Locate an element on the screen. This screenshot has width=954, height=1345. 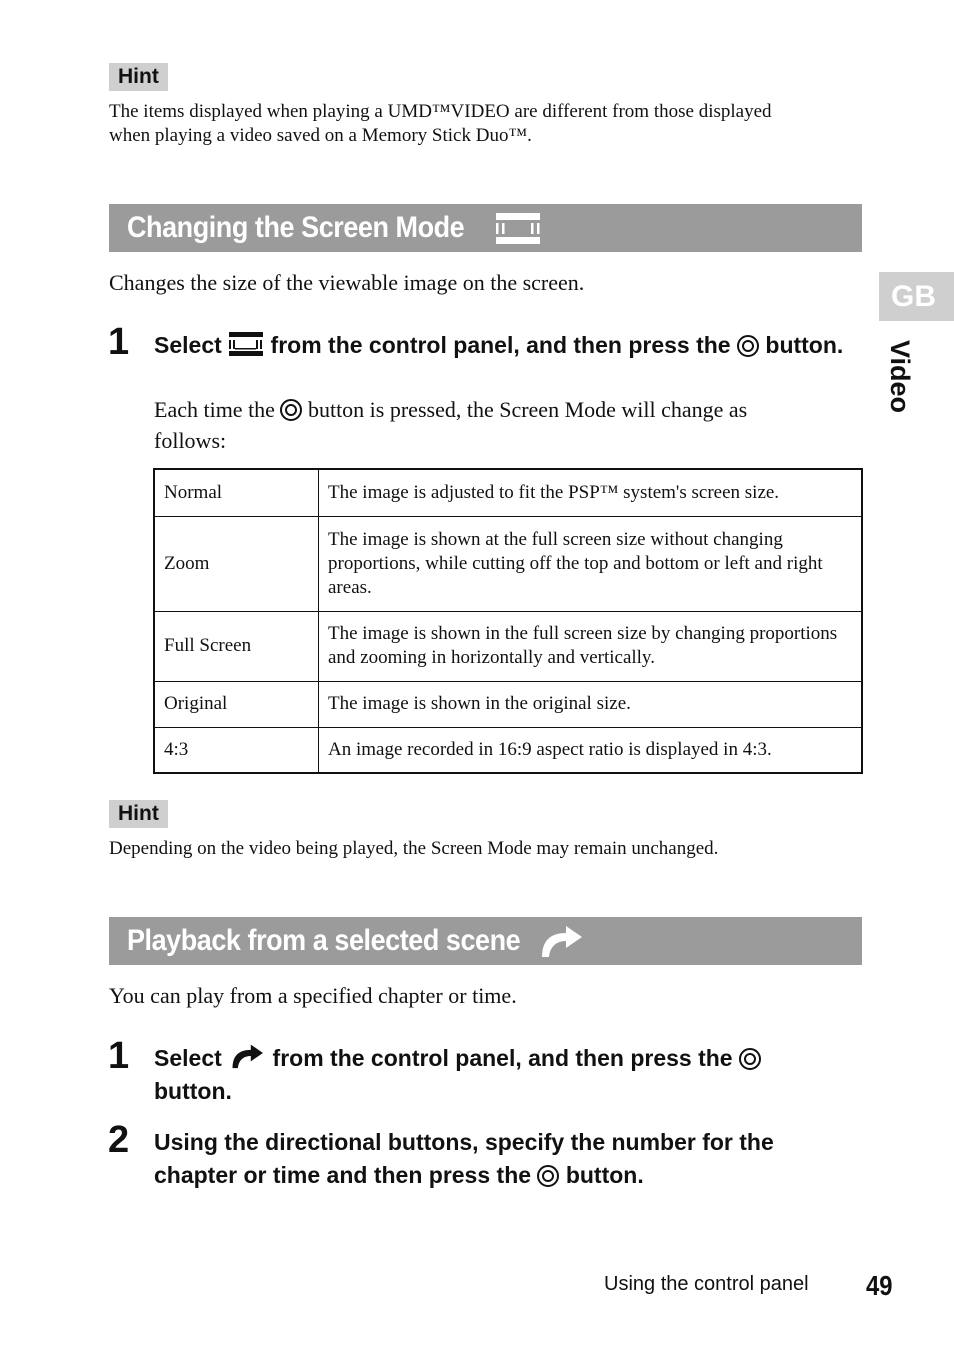
section-title: Playback from a selected scene is located at coordinates (324, 940).